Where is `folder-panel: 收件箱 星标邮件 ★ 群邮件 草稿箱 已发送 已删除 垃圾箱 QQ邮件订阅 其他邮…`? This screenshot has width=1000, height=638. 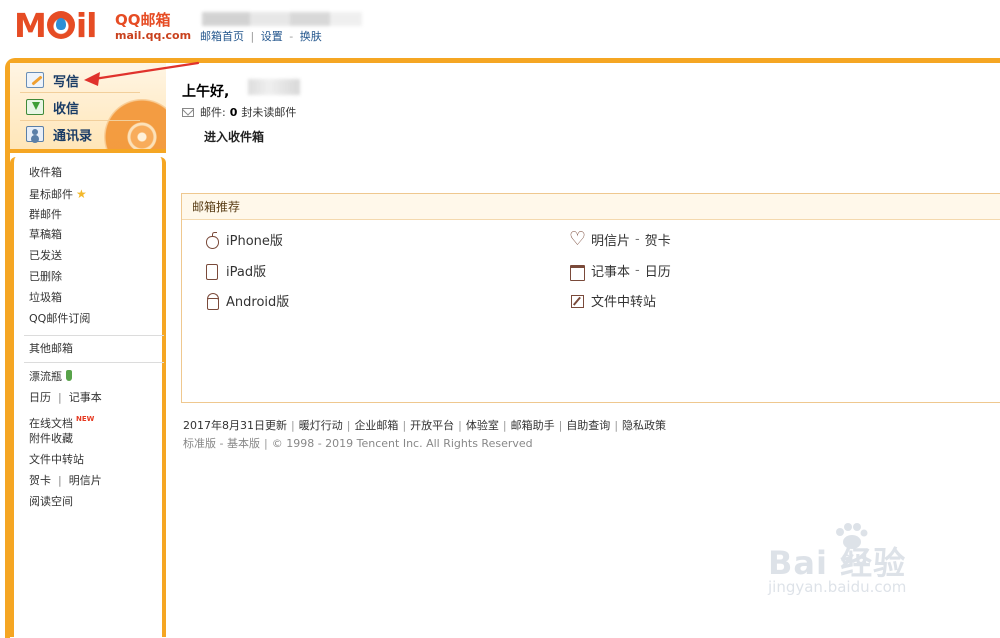 folder-panel: 收件箱 星标邮件 ★ 群邮件 草稿箱 已发送 已删除 垃圾箱 QQ邮件订阅 其他邮… is located at coordinates (88, 397).